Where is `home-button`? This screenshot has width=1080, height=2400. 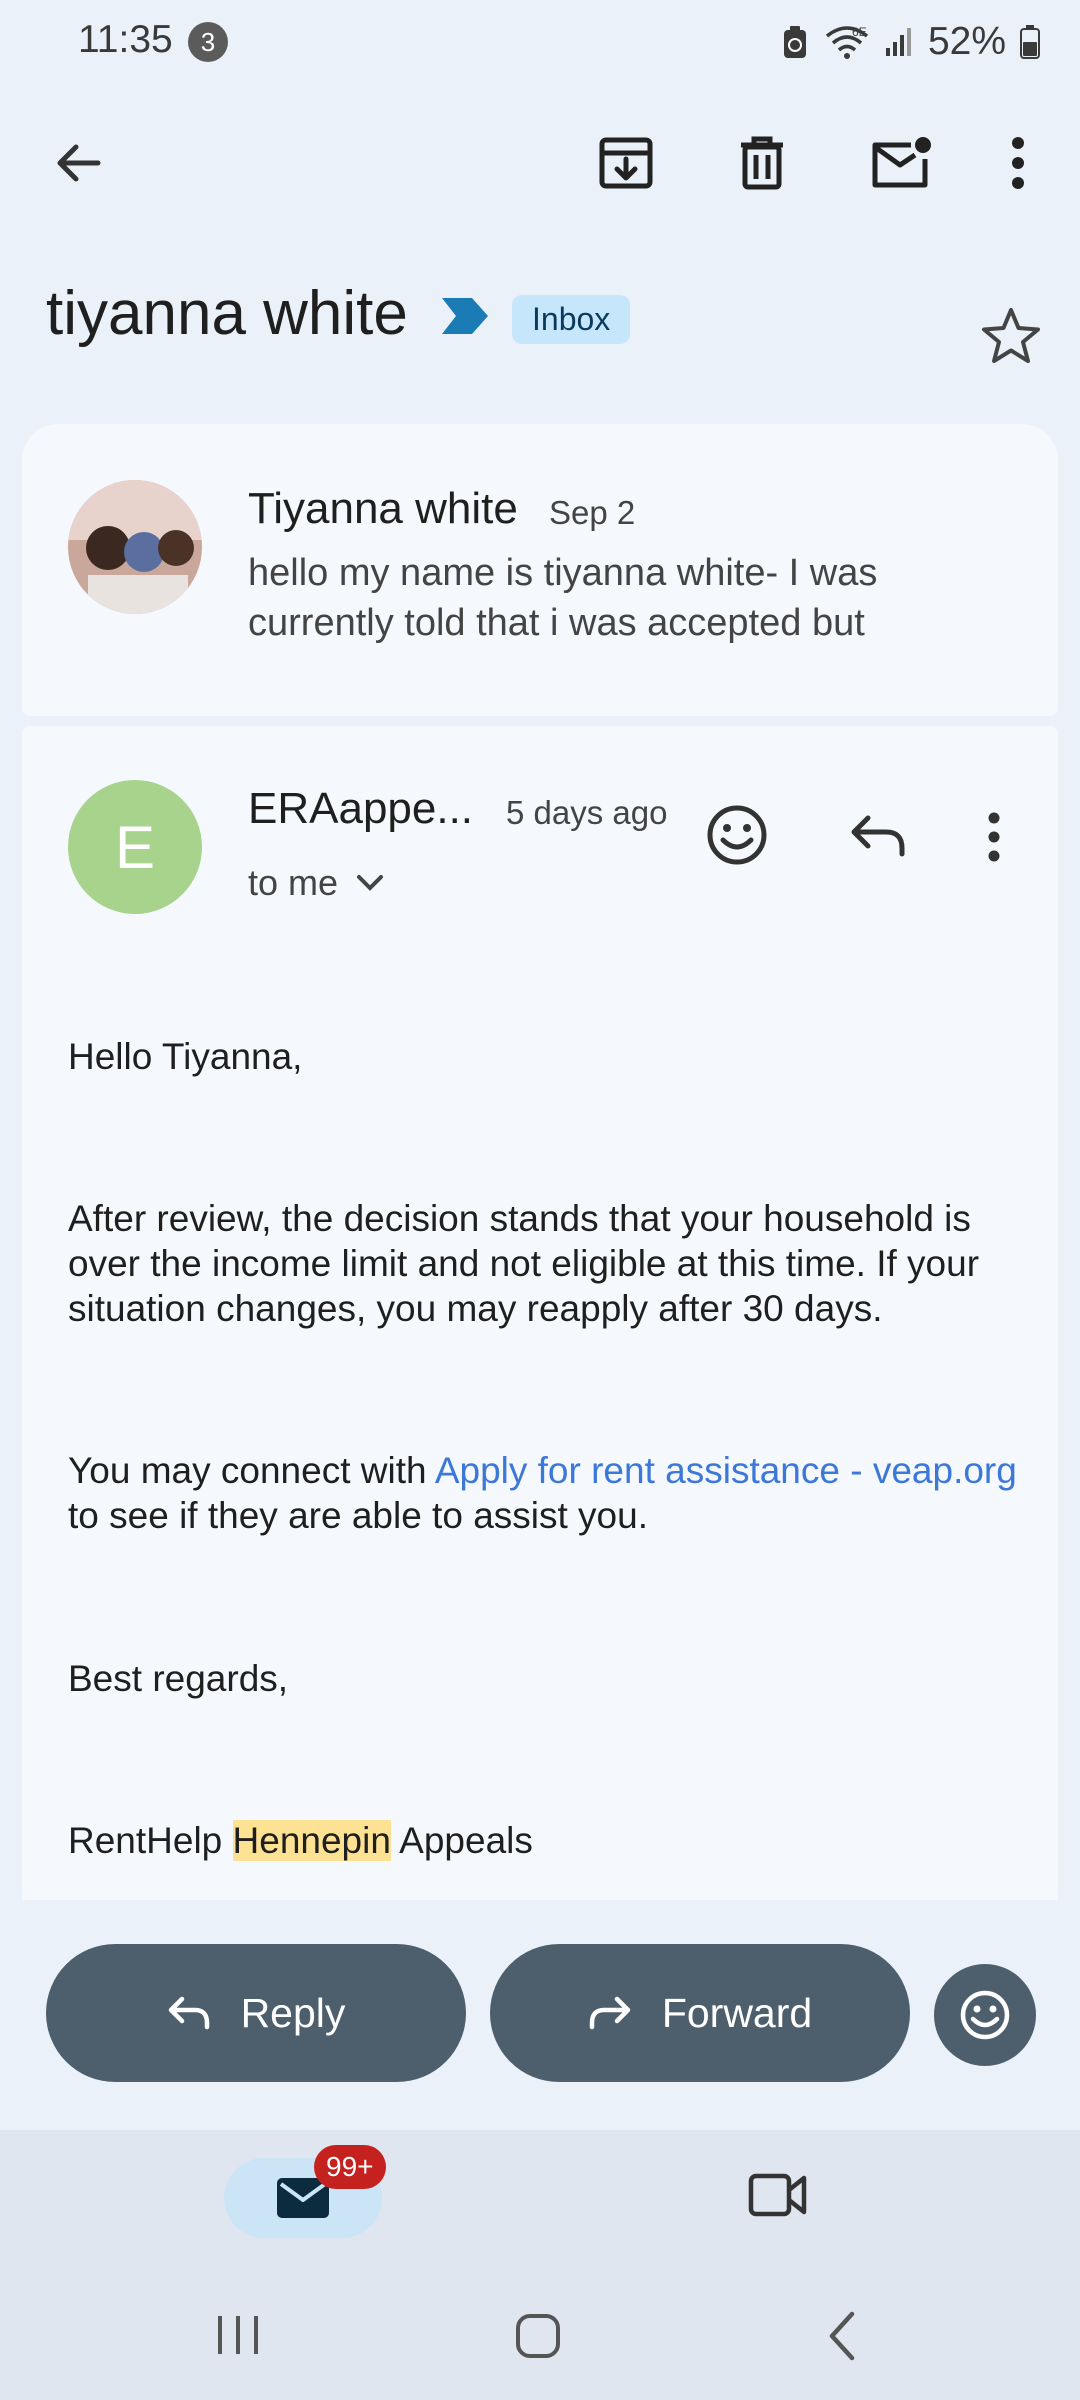 home-button is located at coordinates (538, 2338).